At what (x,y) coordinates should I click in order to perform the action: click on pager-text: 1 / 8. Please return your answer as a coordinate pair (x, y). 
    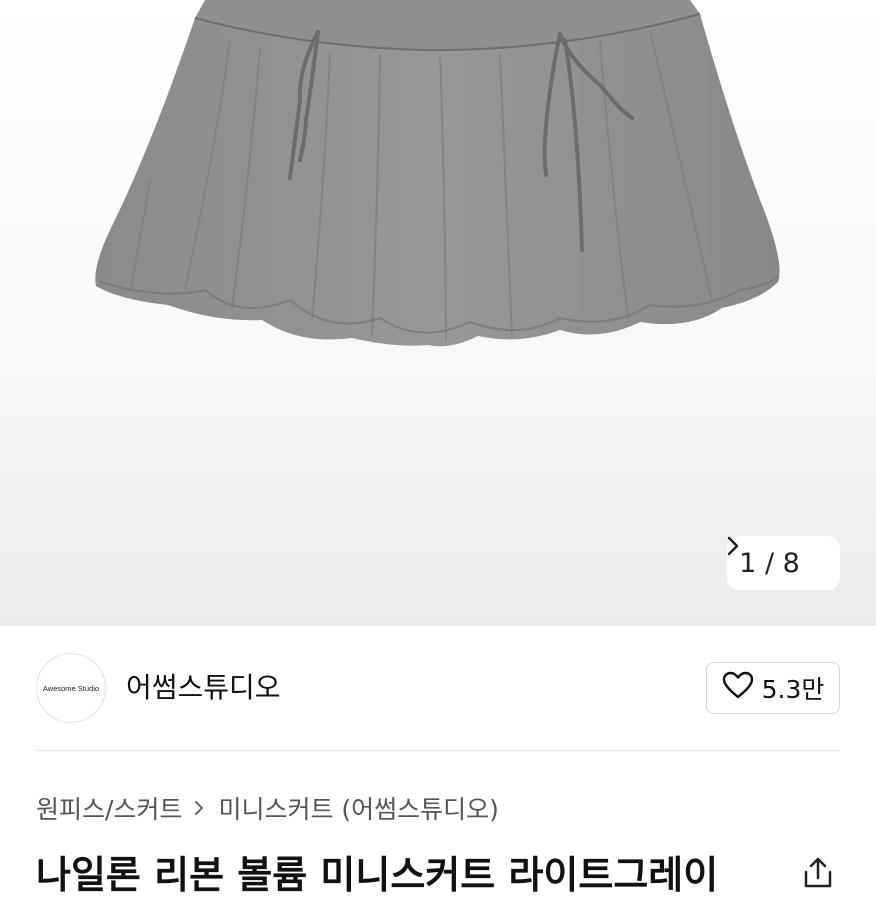
    Looking at the image, I should click on (769, 563).